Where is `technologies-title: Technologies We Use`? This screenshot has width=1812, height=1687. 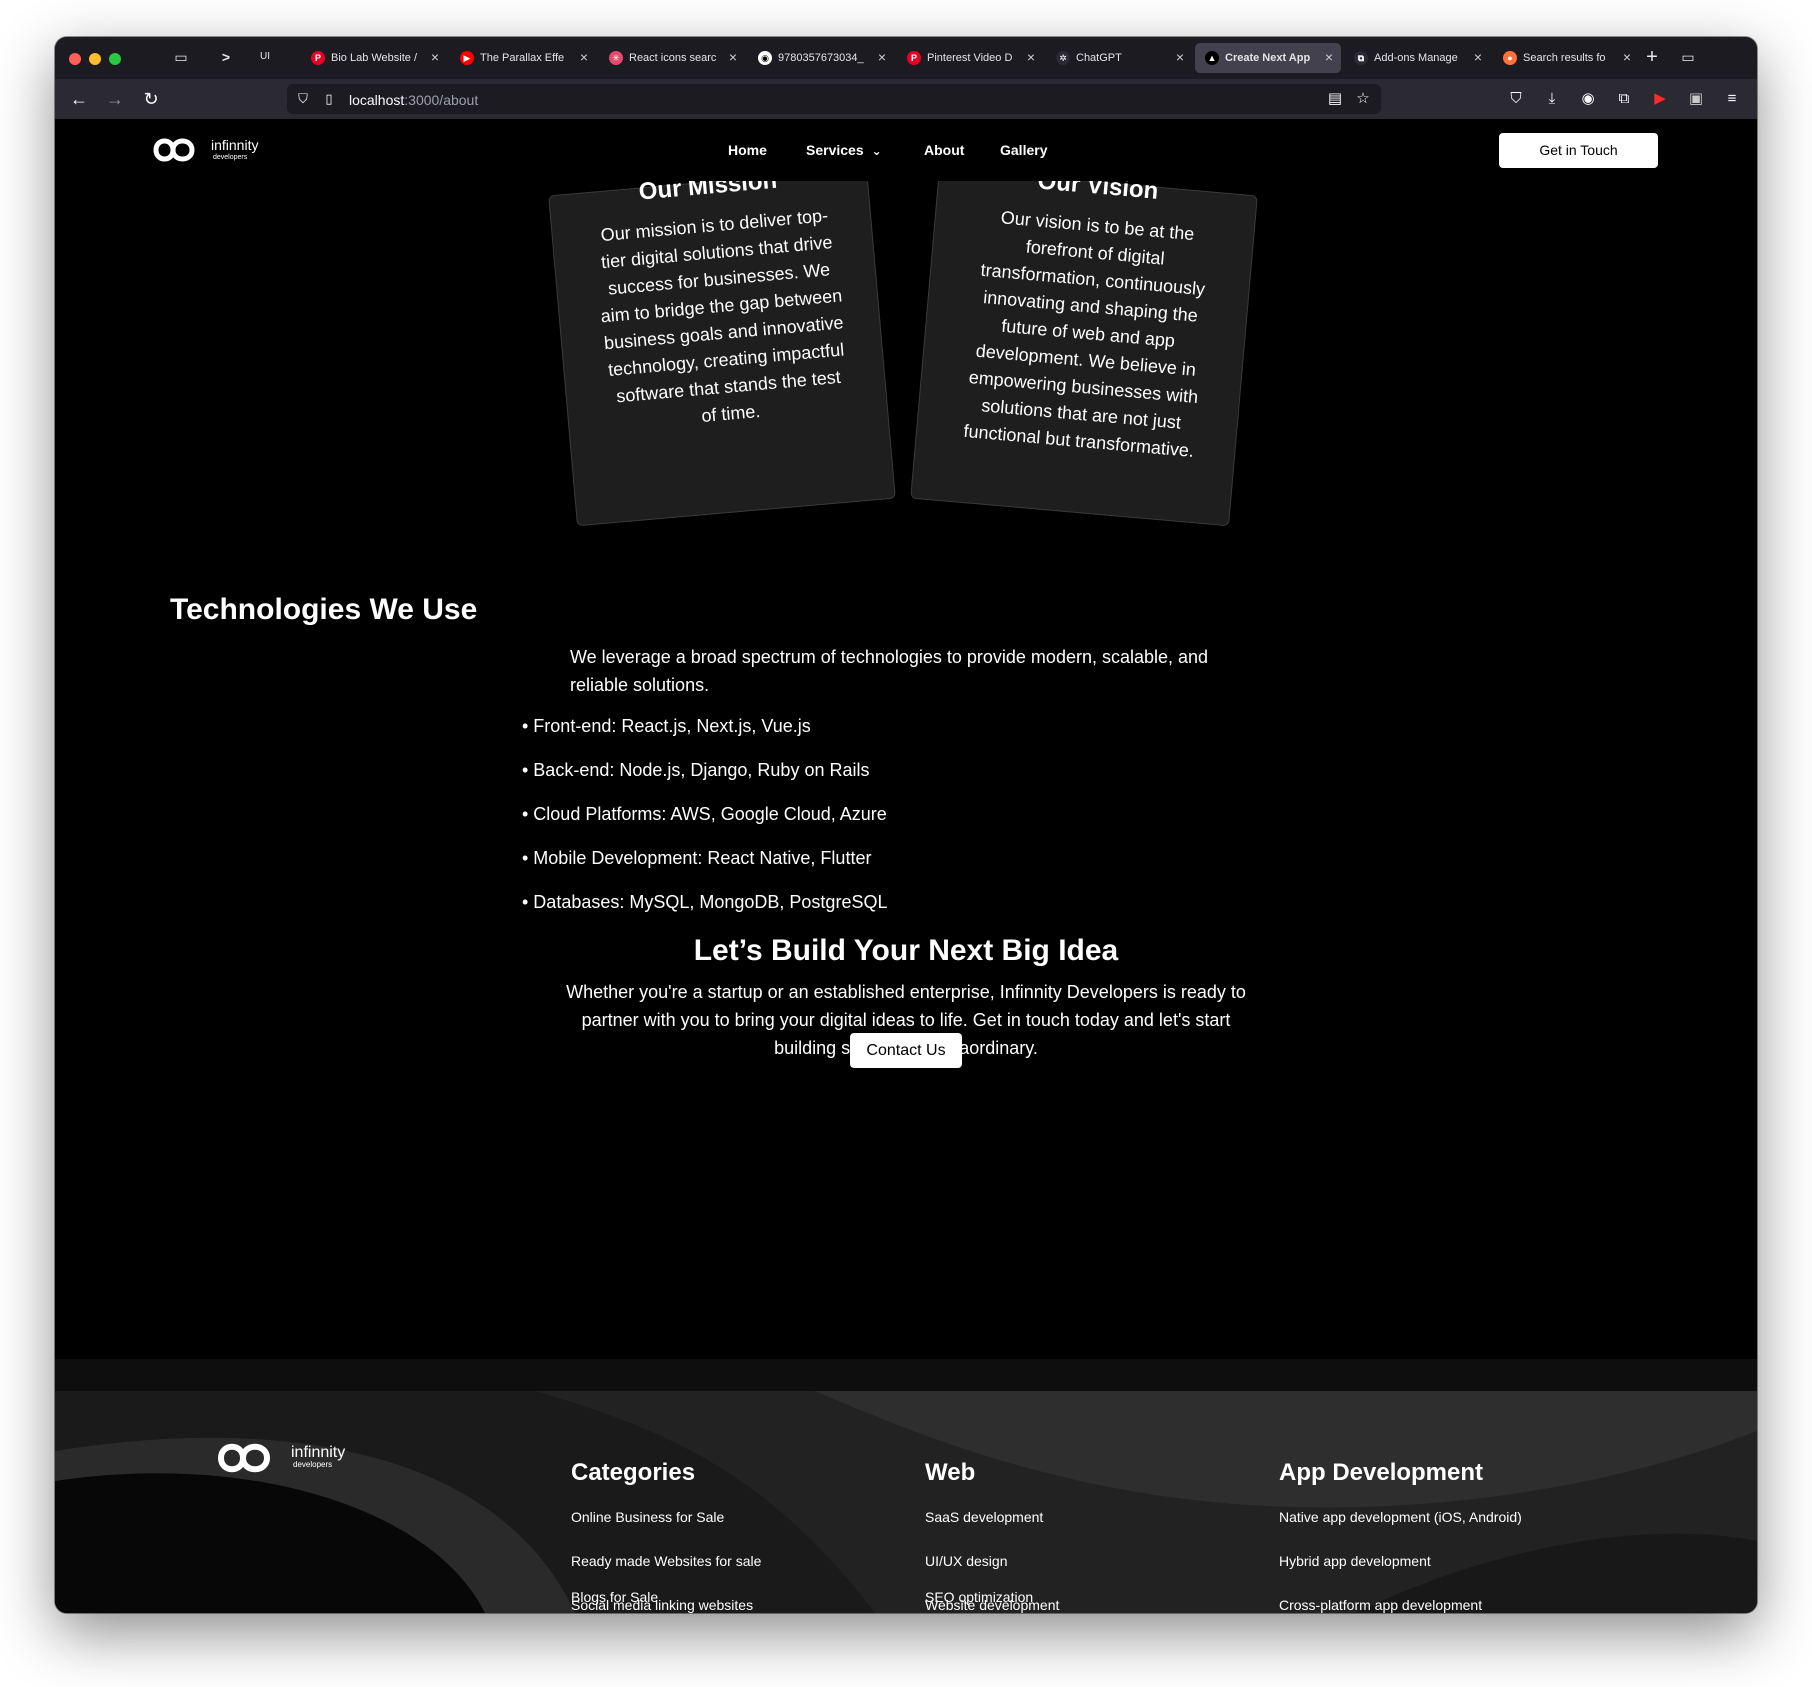 technologies-title: Technologies We Use is located at coordinates (324, 609).